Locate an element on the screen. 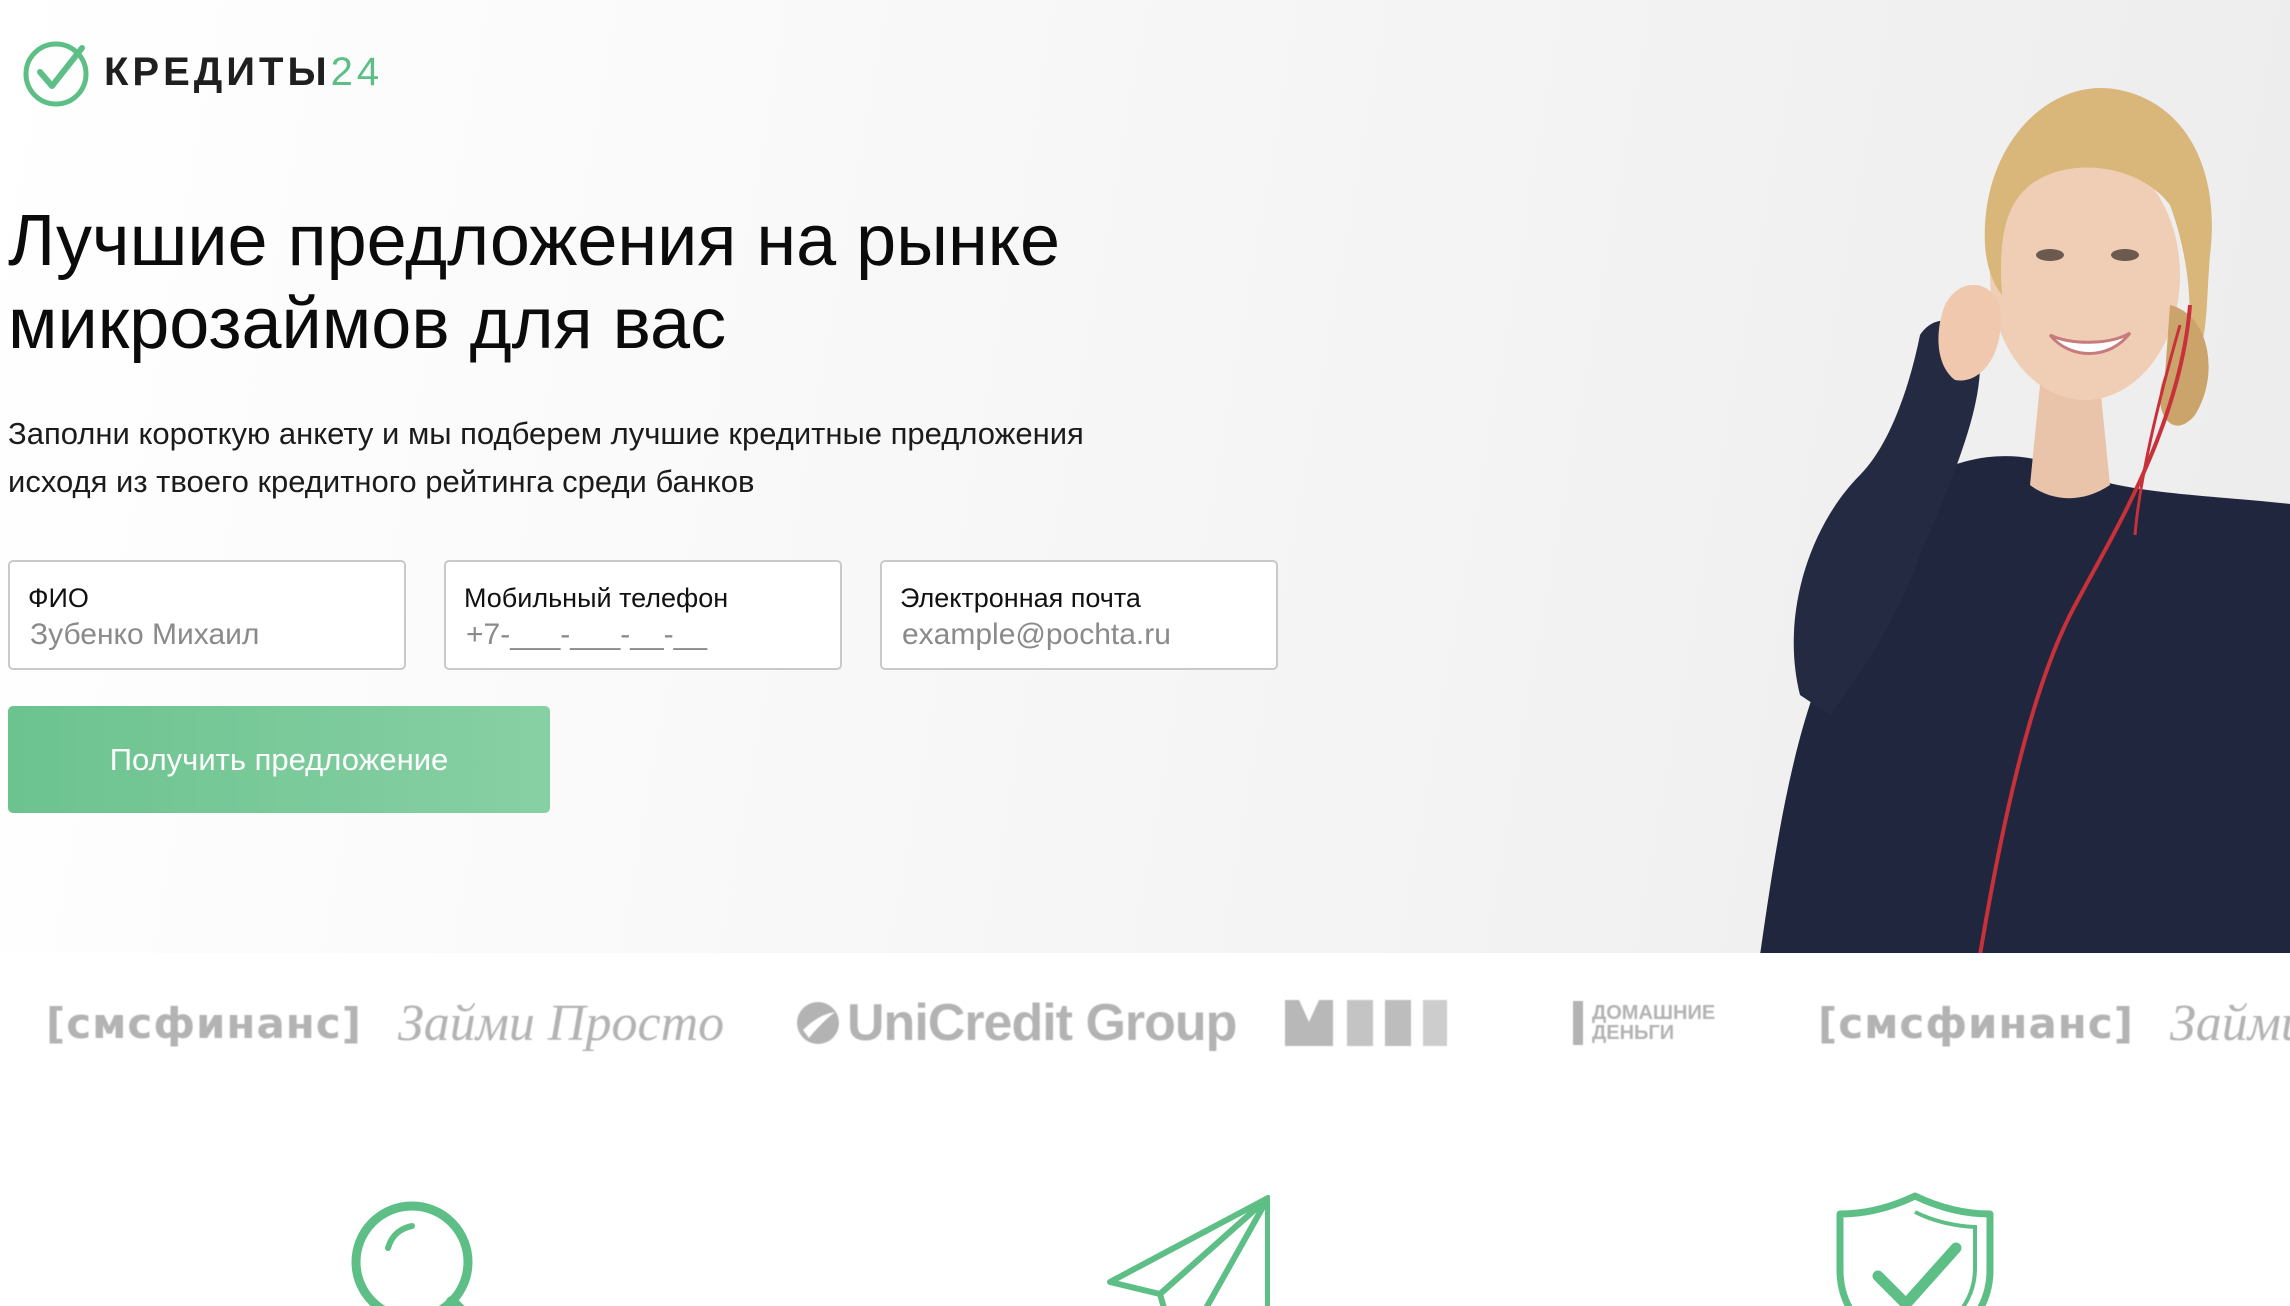  partner-name: ДОМАШНИЕ ДЕНЬГИ is located at coordinates (1654, 1023).